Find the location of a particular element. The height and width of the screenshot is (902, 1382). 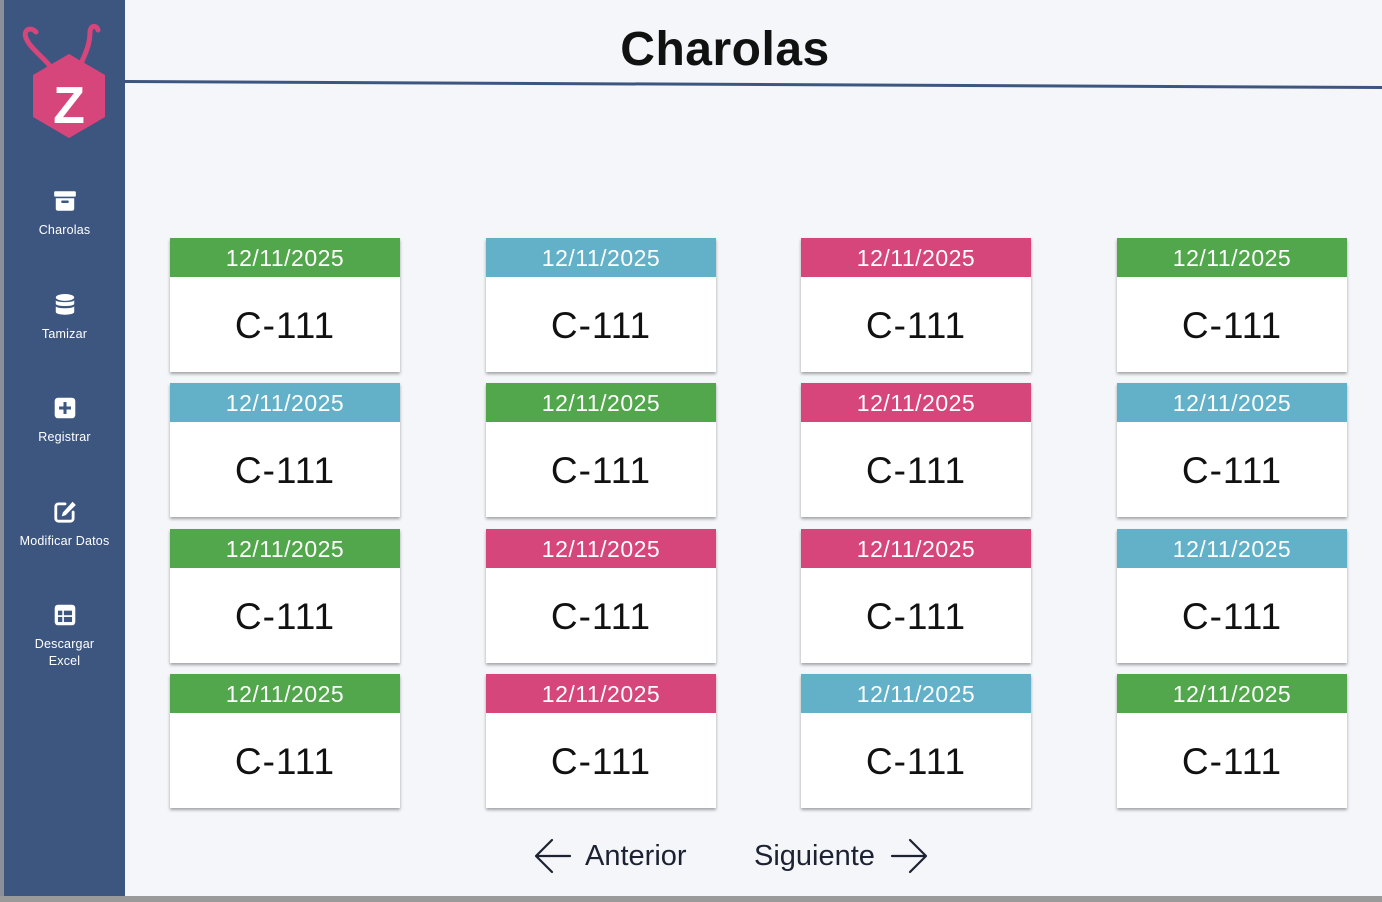

archive-icon is located at coordinates (64, 201).